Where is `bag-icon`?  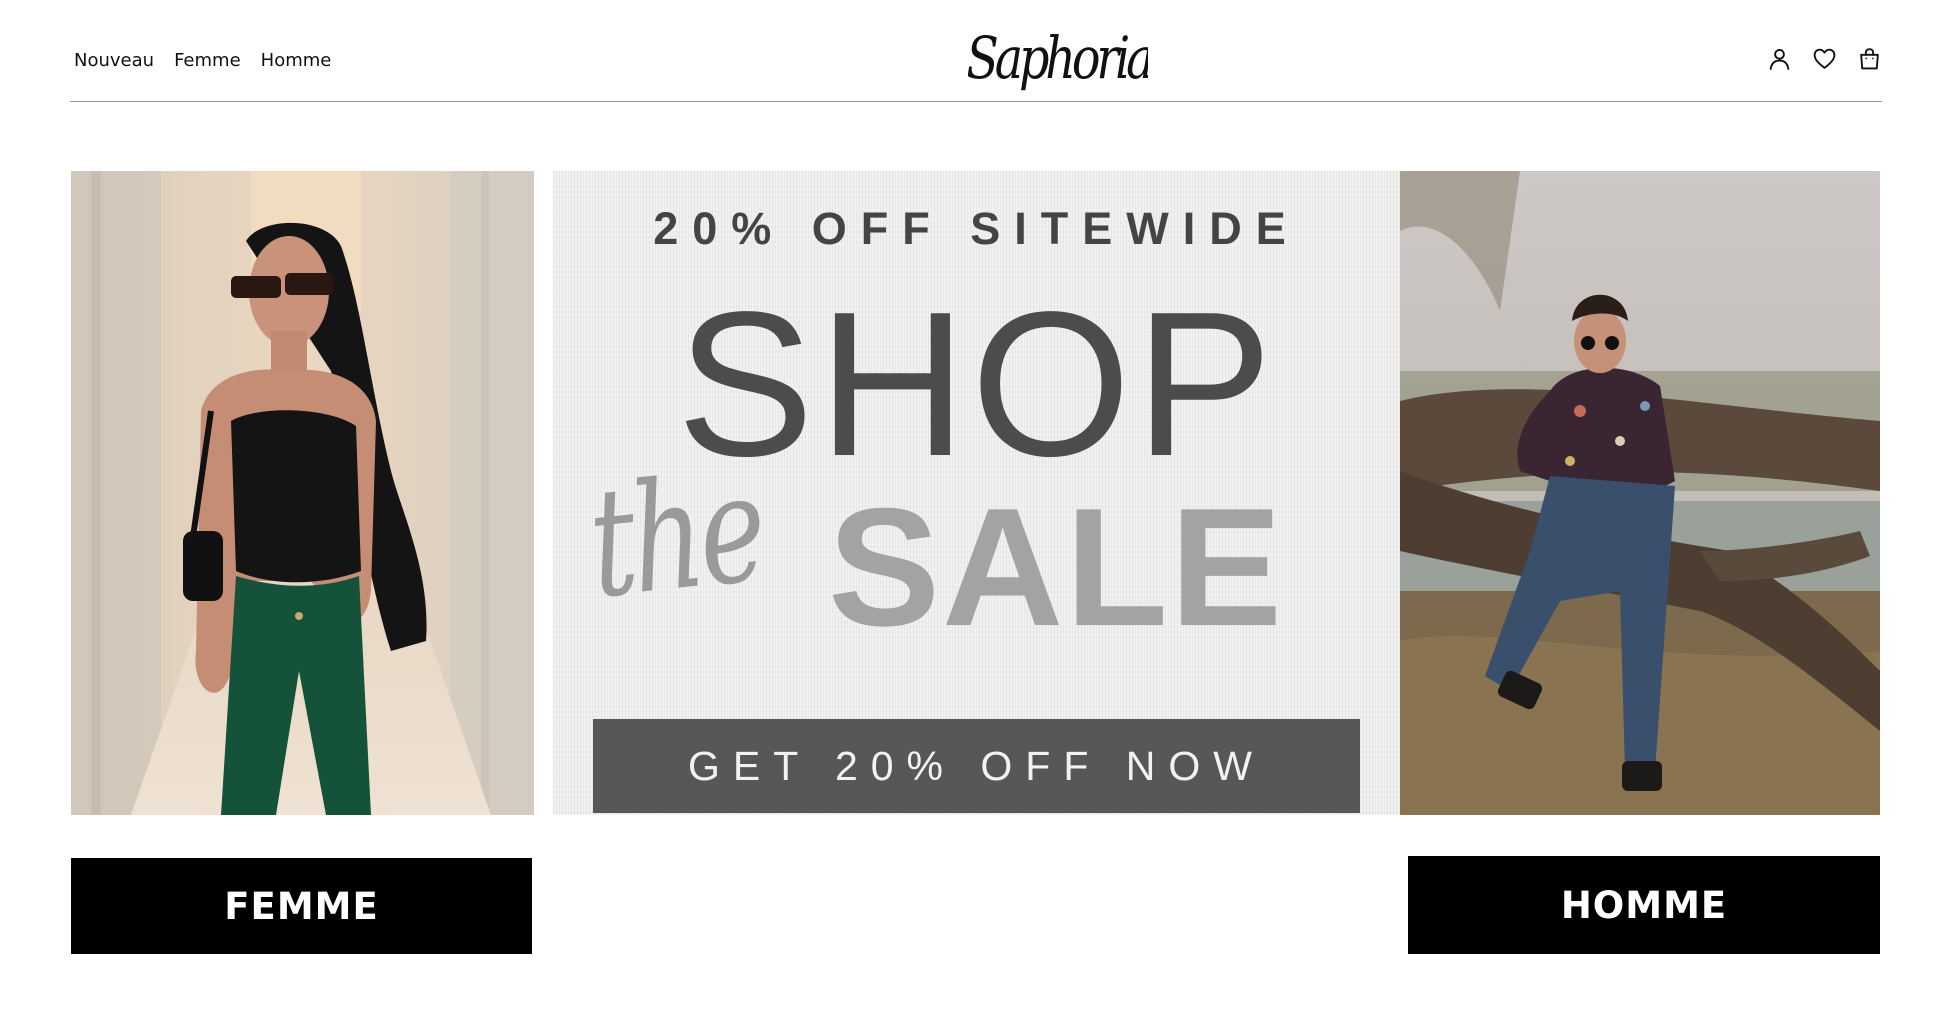 bag-icon is located at coordinates (1869, 59).